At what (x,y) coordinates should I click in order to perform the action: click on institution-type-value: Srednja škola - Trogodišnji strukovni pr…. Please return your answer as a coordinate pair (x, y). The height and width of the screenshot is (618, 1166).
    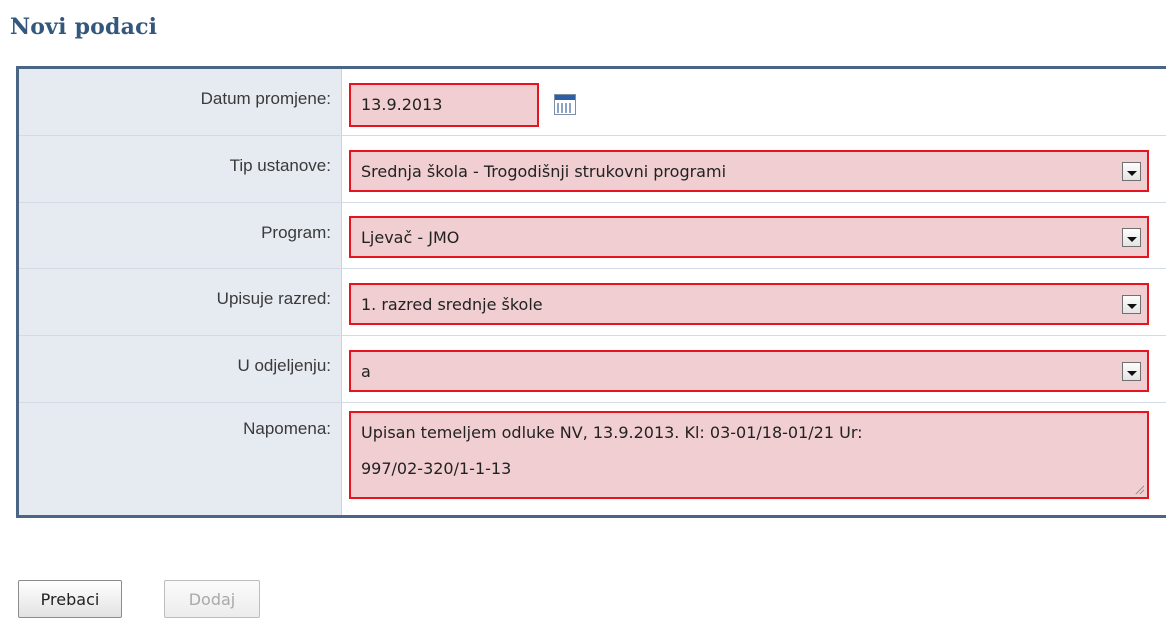
    Looking at the image, I should click on (544, 171).